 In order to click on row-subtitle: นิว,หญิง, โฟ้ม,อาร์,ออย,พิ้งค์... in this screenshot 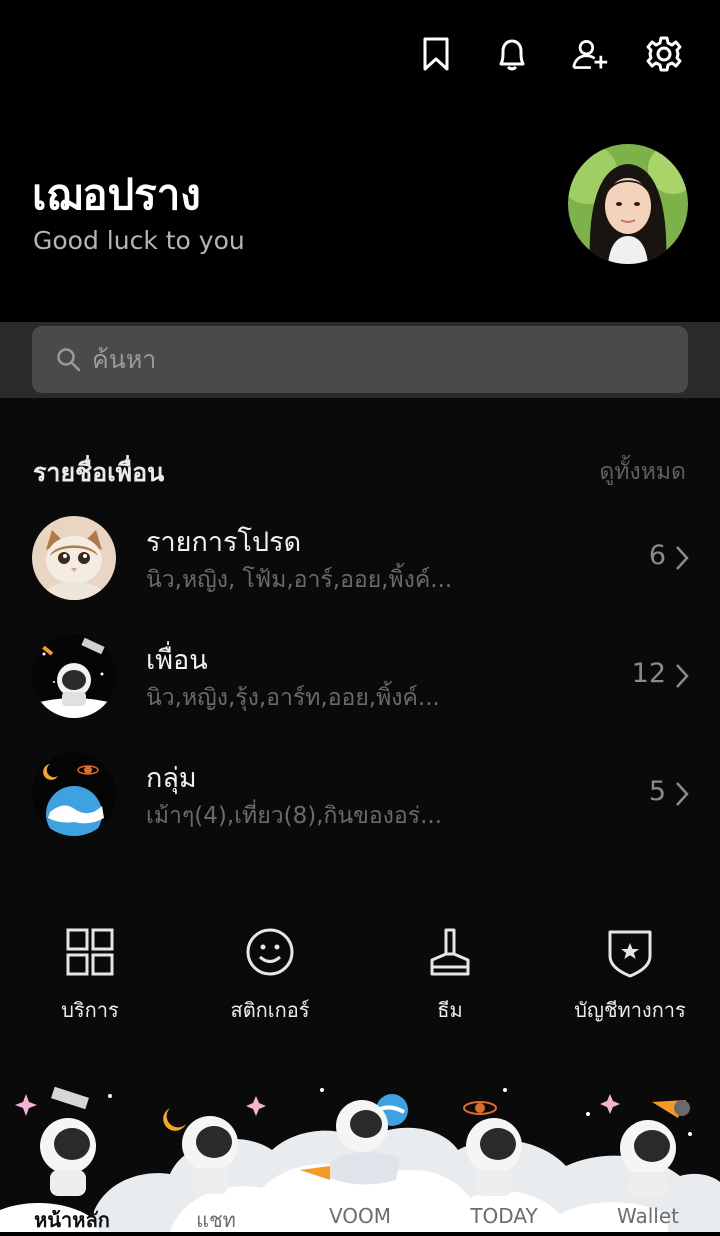, I will do `click(299, 580)`.